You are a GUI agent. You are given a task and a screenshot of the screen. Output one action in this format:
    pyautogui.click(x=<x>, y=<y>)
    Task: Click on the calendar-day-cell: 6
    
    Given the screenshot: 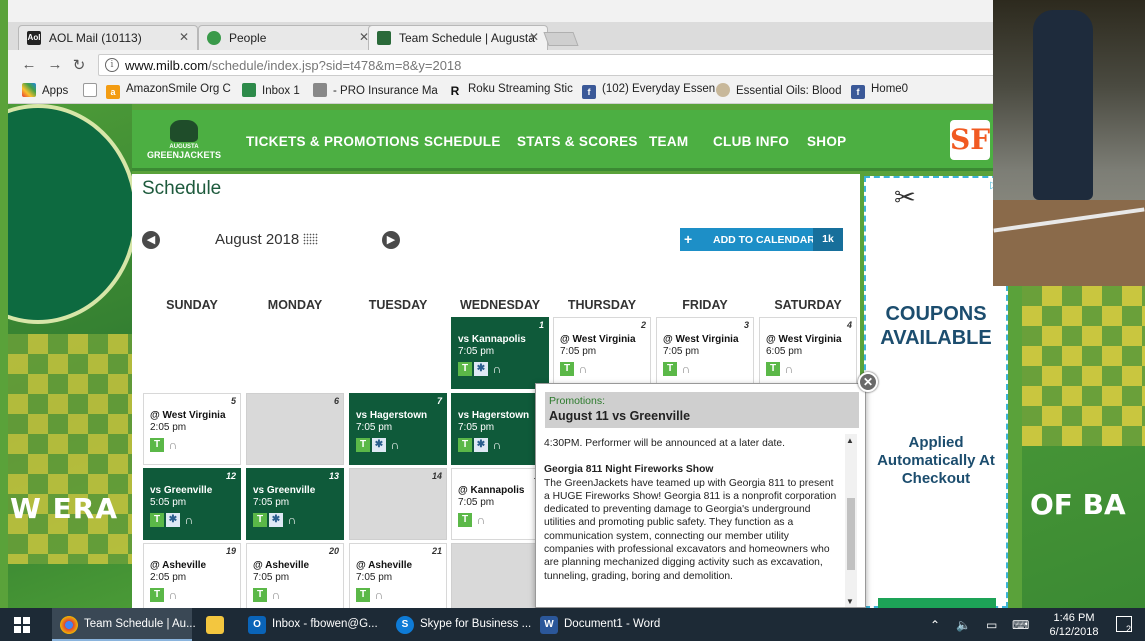 What is the action you would take?
    pyautogui.click(x=295, y=429)
    